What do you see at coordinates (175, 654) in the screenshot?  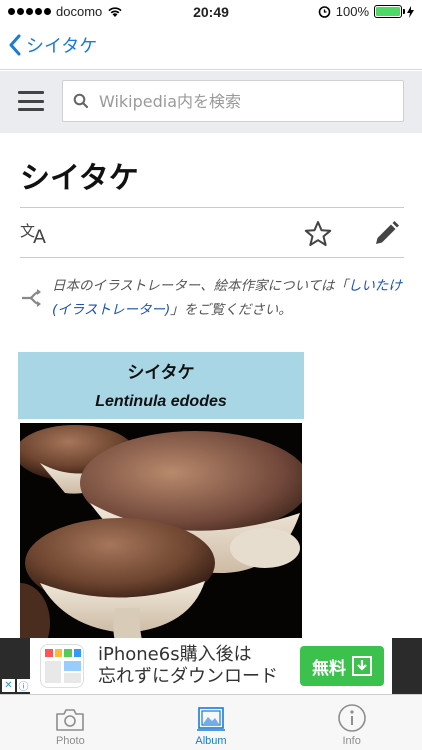 I see `ad-line-1: iPhone6s購入後は` at bounding box center [175, 654].